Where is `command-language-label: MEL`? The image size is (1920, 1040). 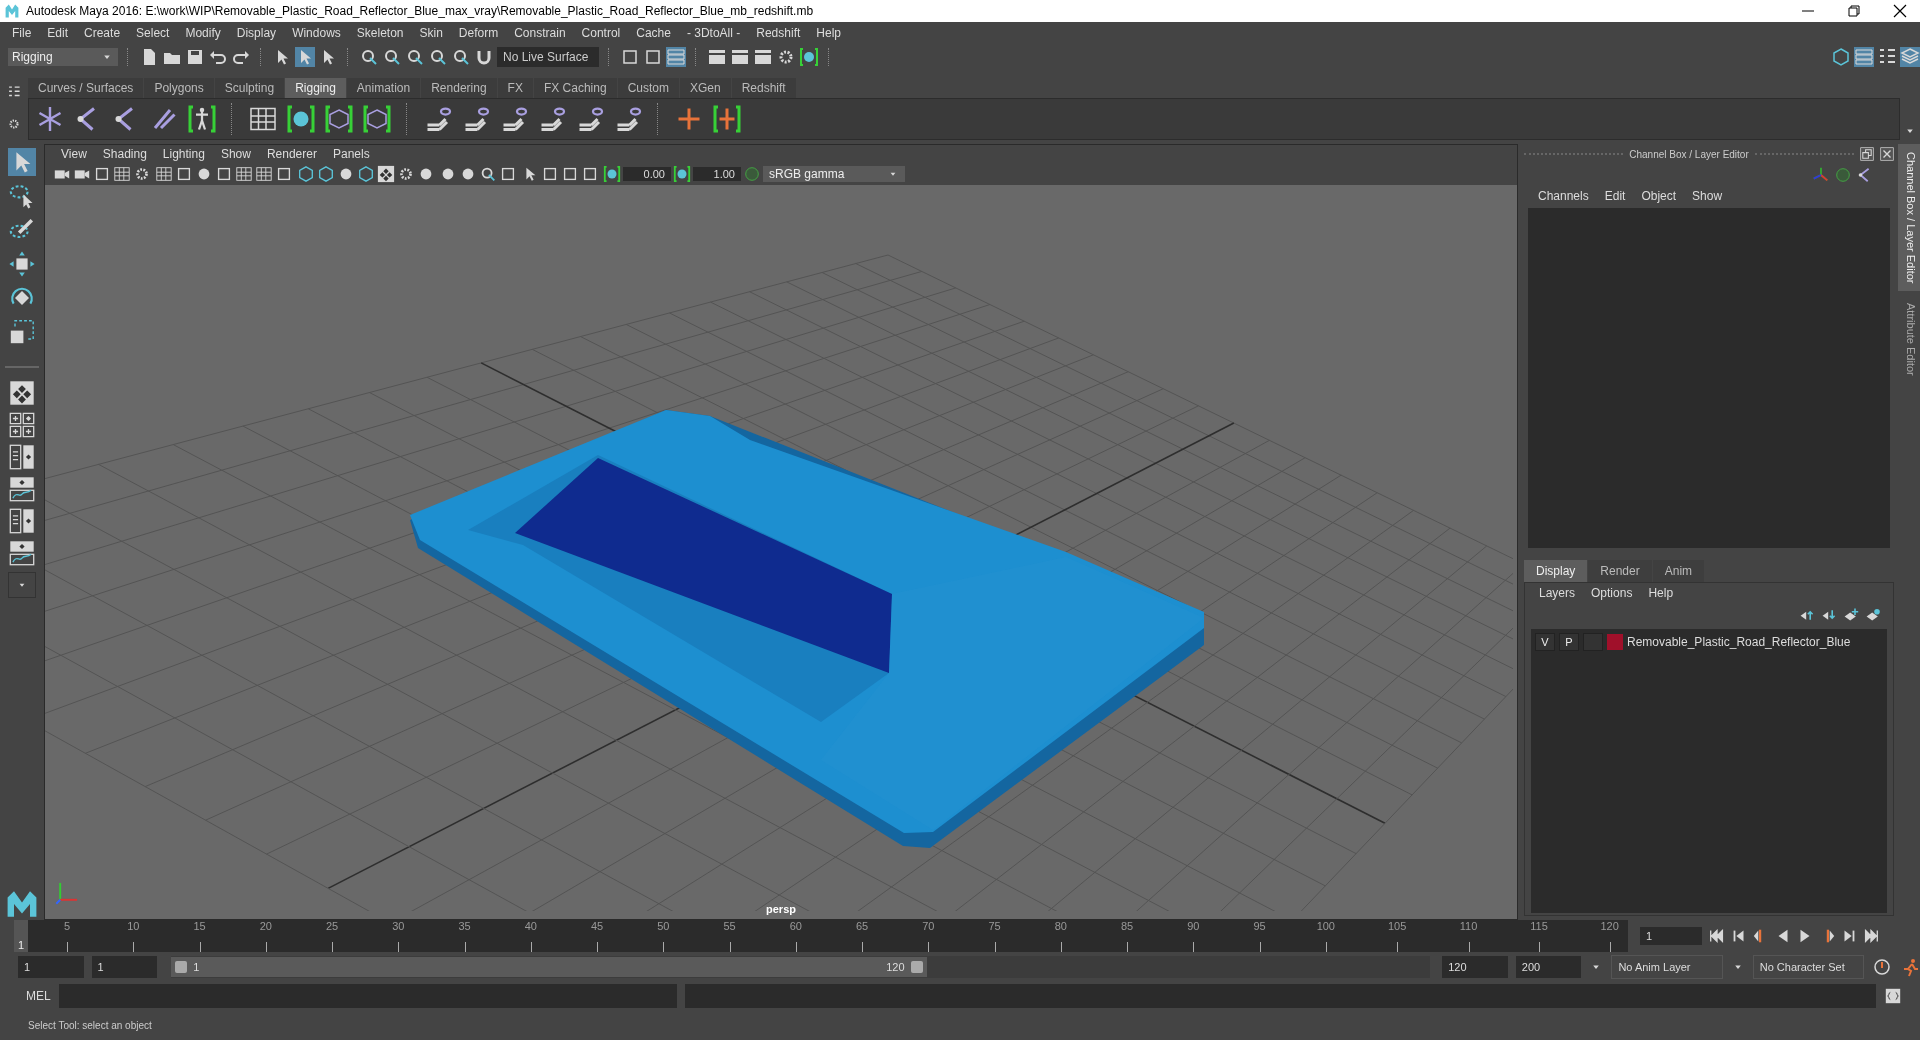
command-language-label: MEL is located at coordinates (38, 996).